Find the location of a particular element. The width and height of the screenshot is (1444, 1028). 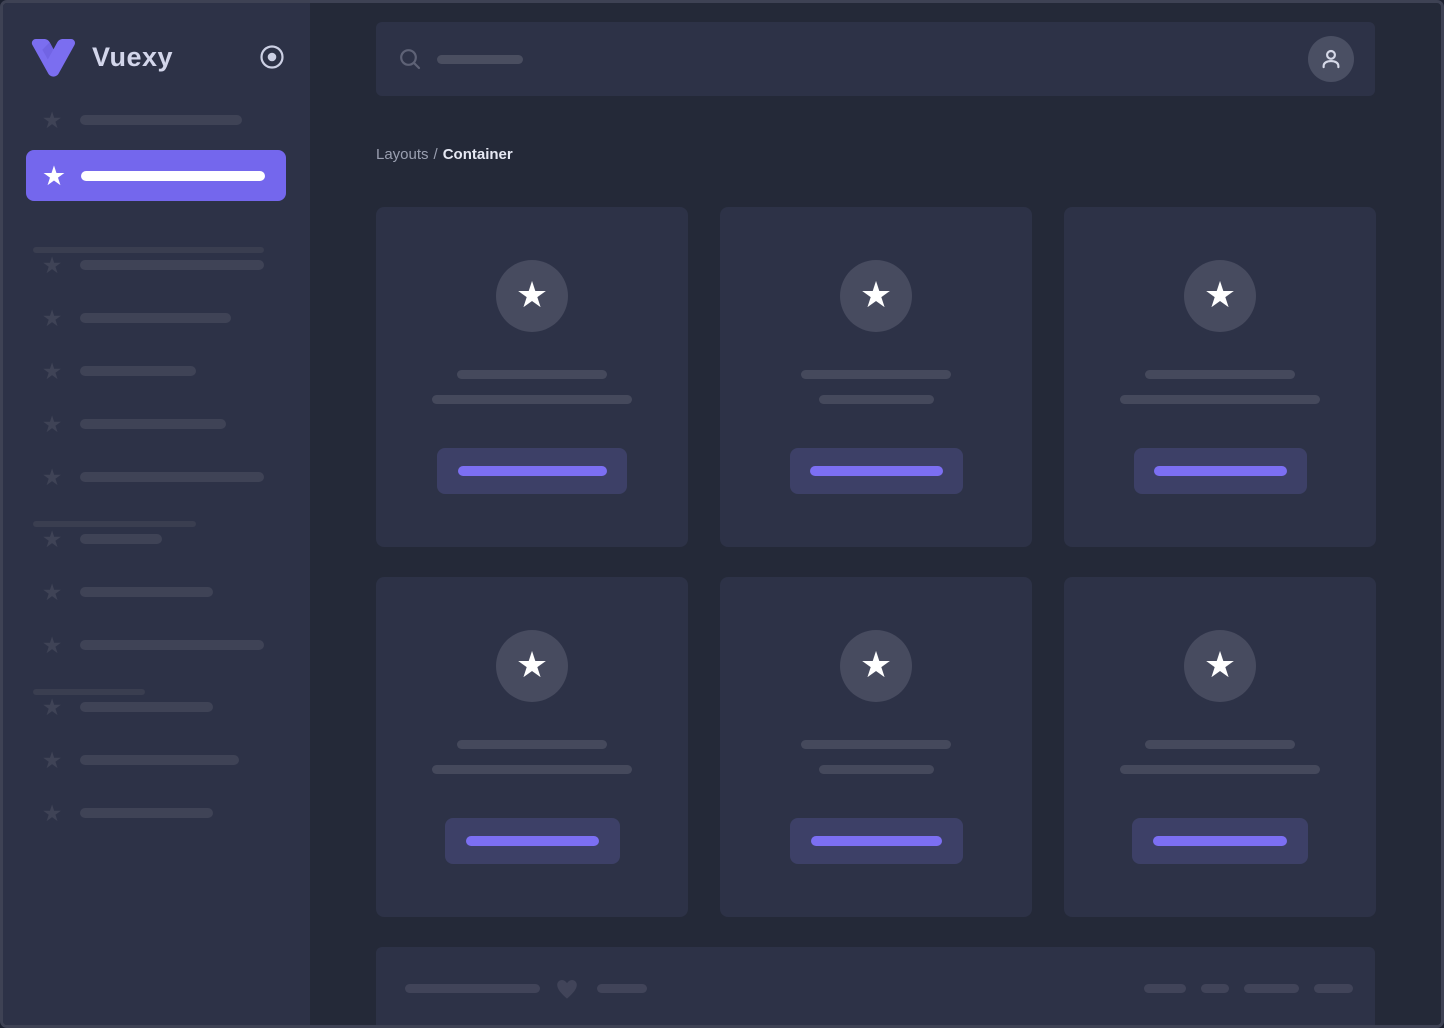

avatar is located at coordinates (1331, 59).